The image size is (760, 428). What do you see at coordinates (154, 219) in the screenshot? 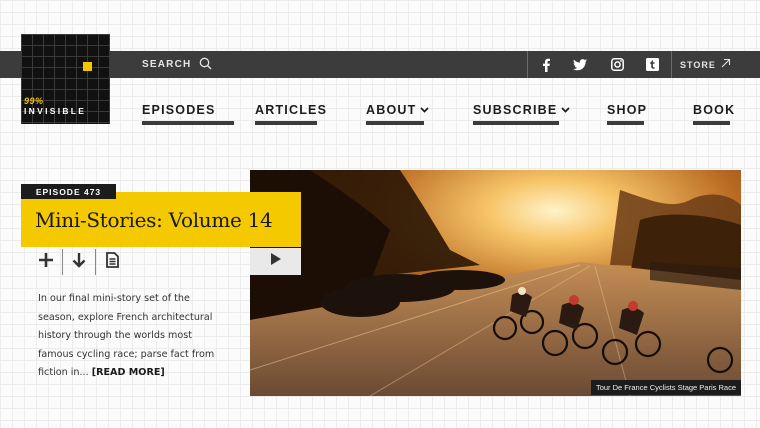
I see `episode-title: Mini-Stories: Volume 14` at bounding box center [154, 219].